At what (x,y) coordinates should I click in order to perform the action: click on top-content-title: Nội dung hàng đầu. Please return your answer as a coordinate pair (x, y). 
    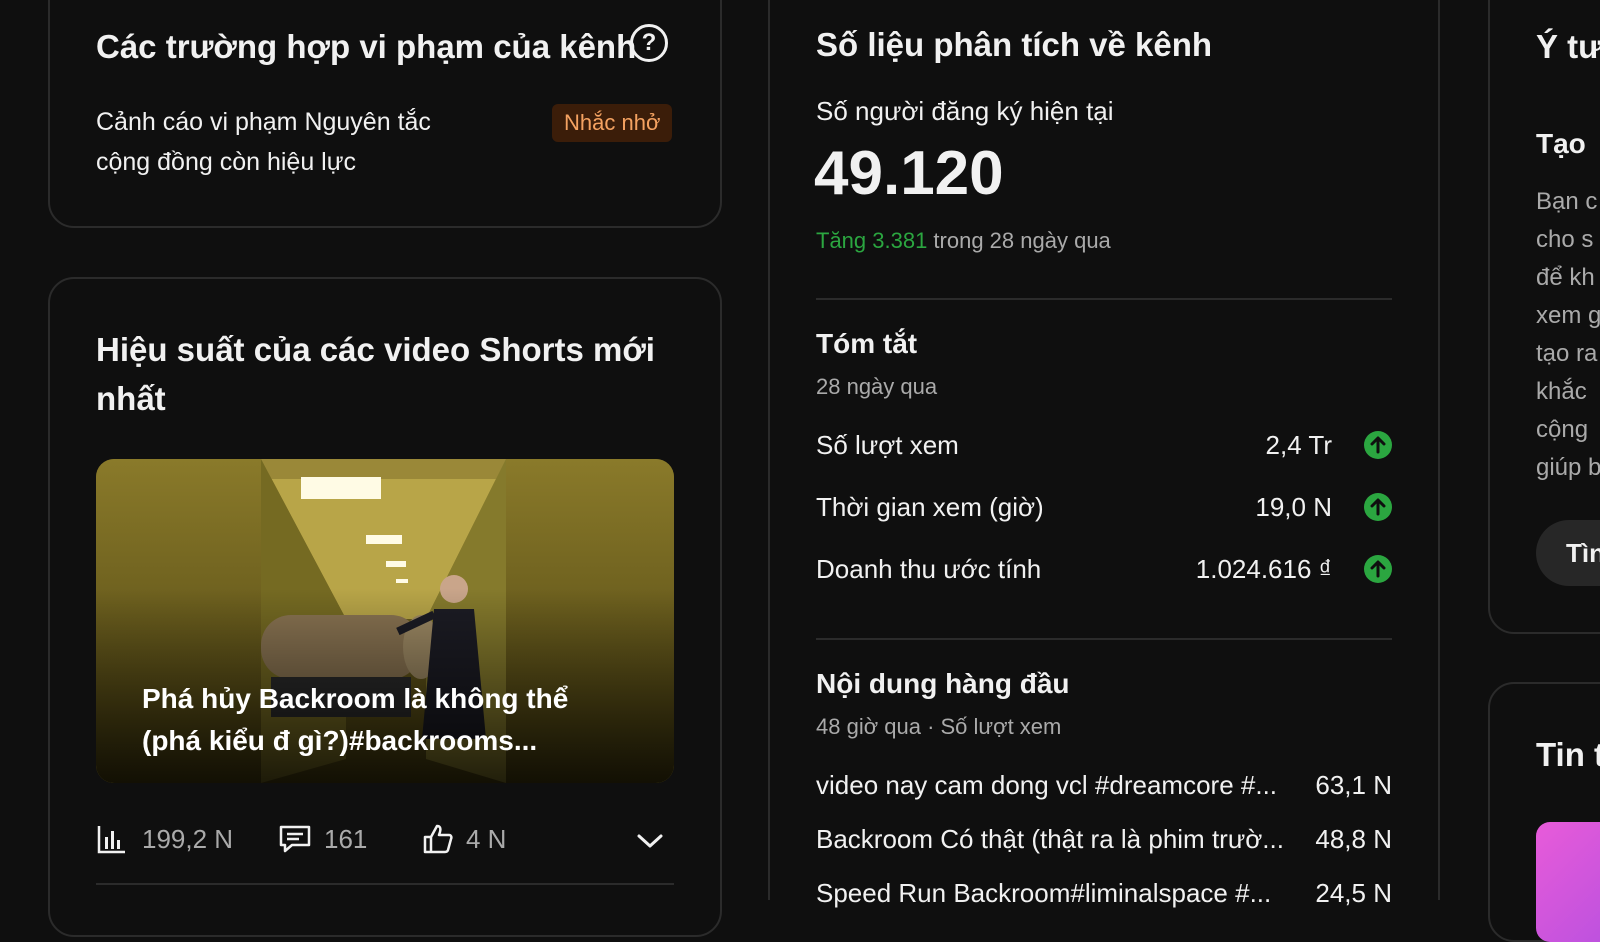
    Looking at the image, I should click on (943, 683).